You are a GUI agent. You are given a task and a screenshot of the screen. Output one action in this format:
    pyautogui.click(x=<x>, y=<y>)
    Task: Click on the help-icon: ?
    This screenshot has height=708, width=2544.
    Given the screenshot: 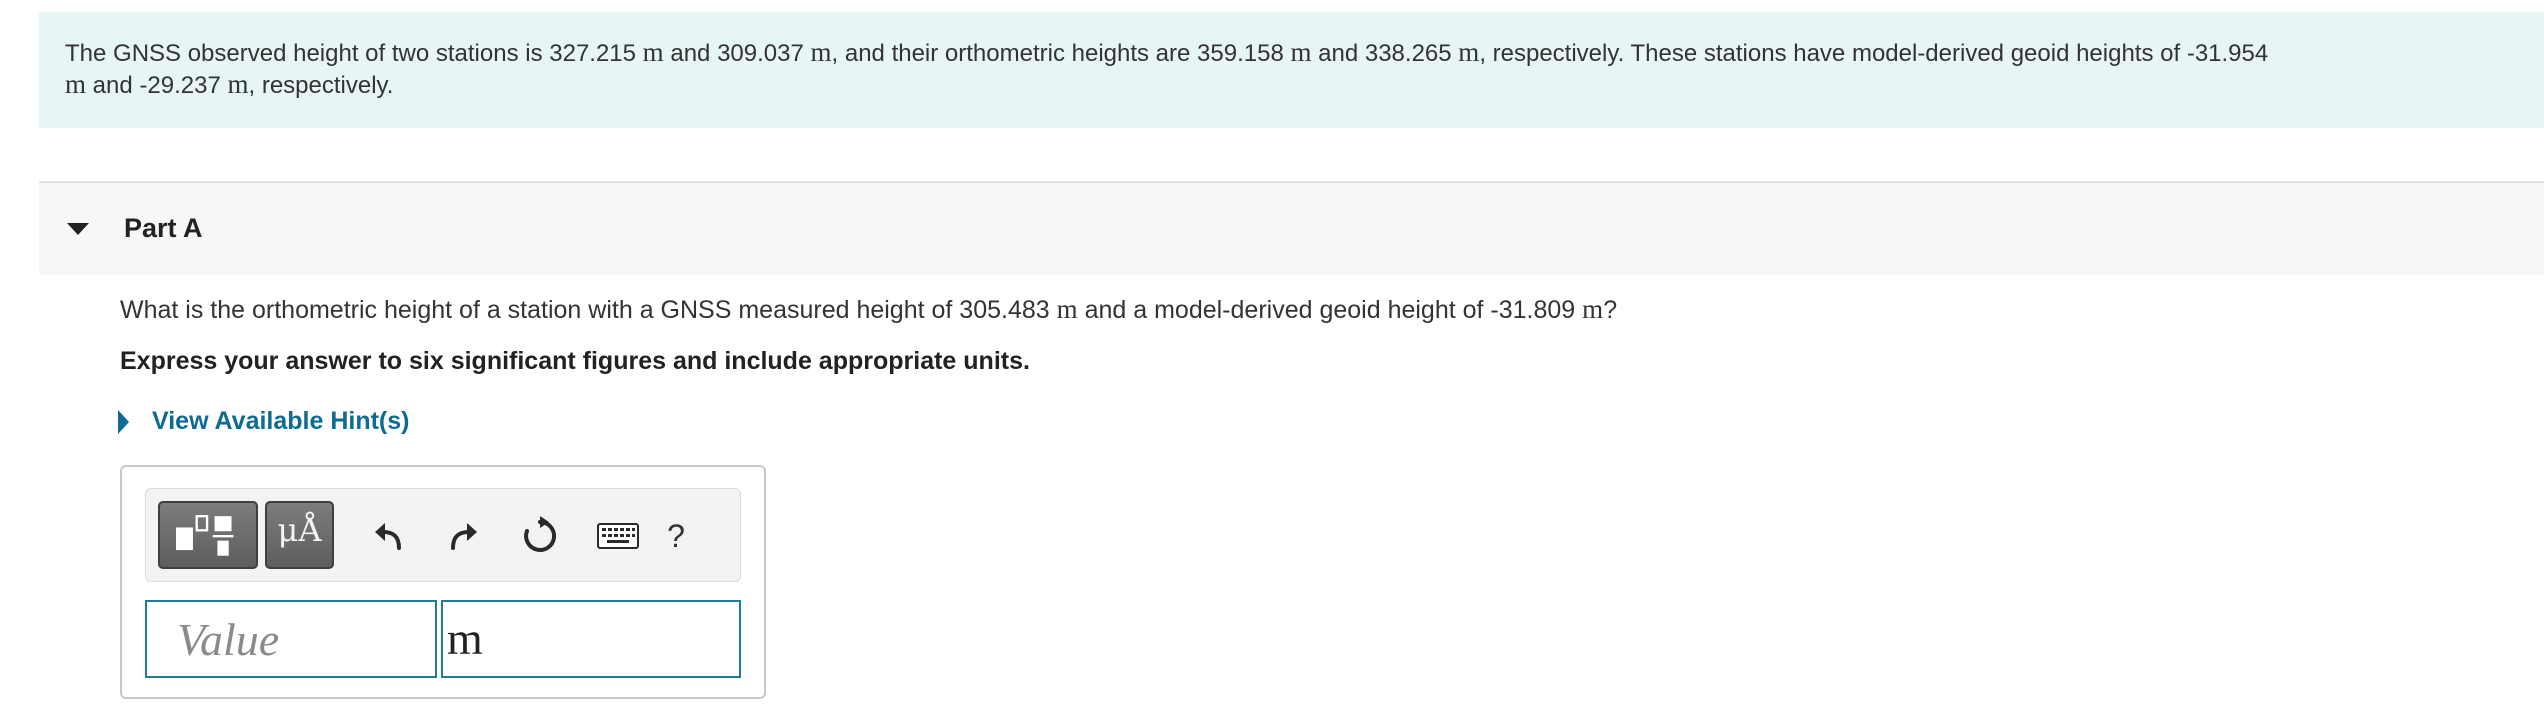 What is the action you would take?
    pyautogui.click(x=676, y=535)
    